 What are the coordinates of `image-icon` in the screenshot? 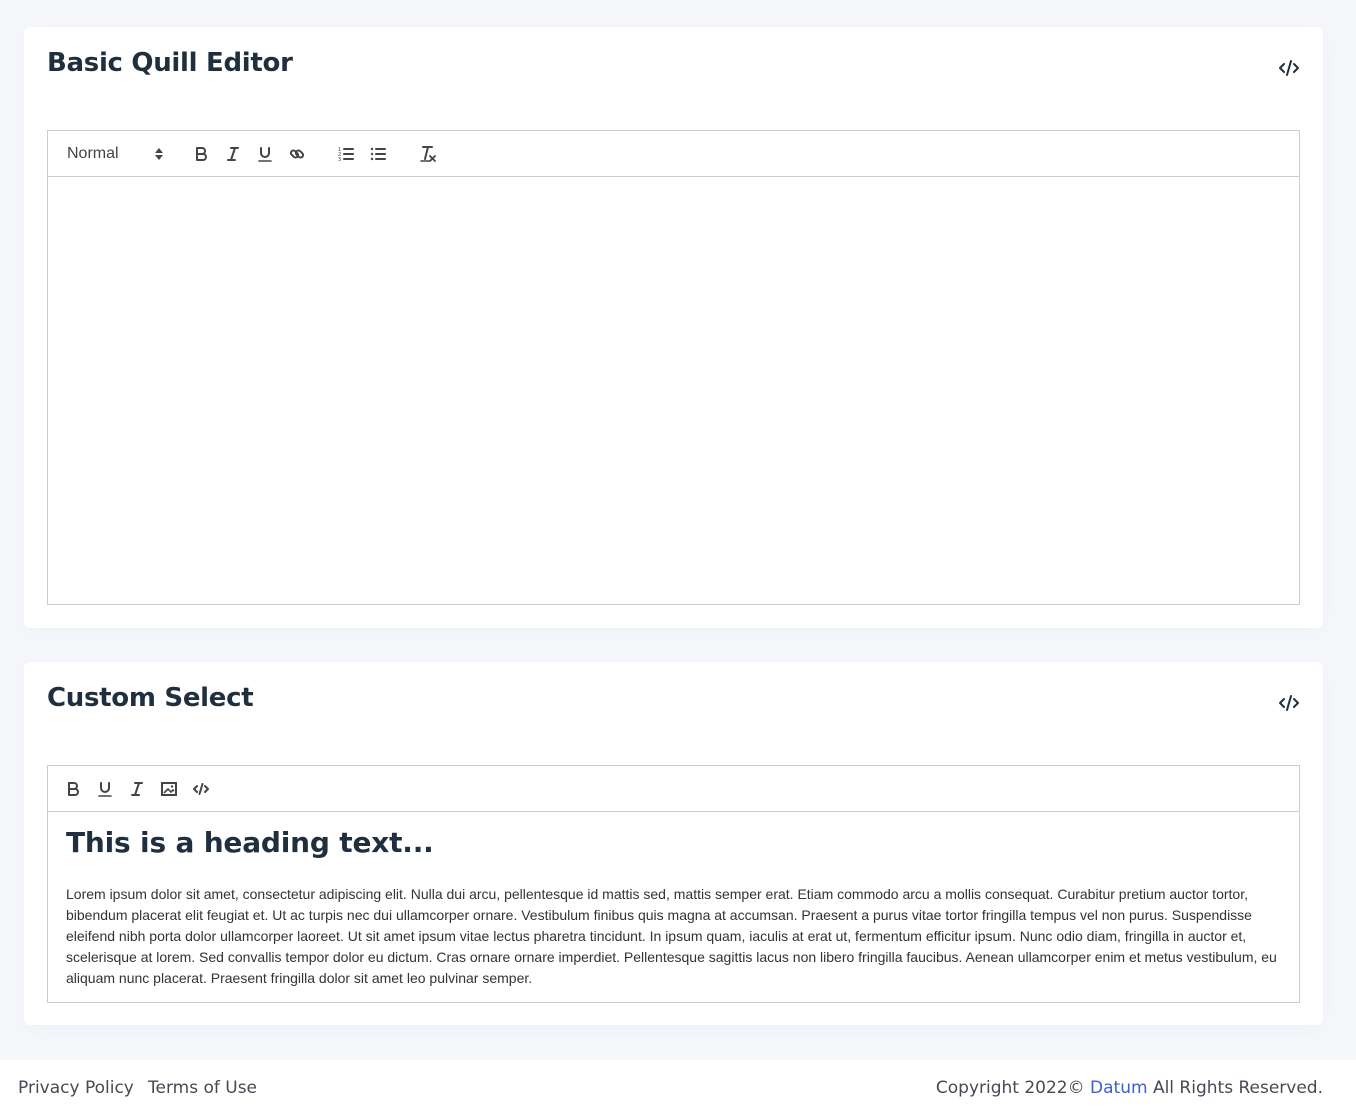 It's located at (169, 789).